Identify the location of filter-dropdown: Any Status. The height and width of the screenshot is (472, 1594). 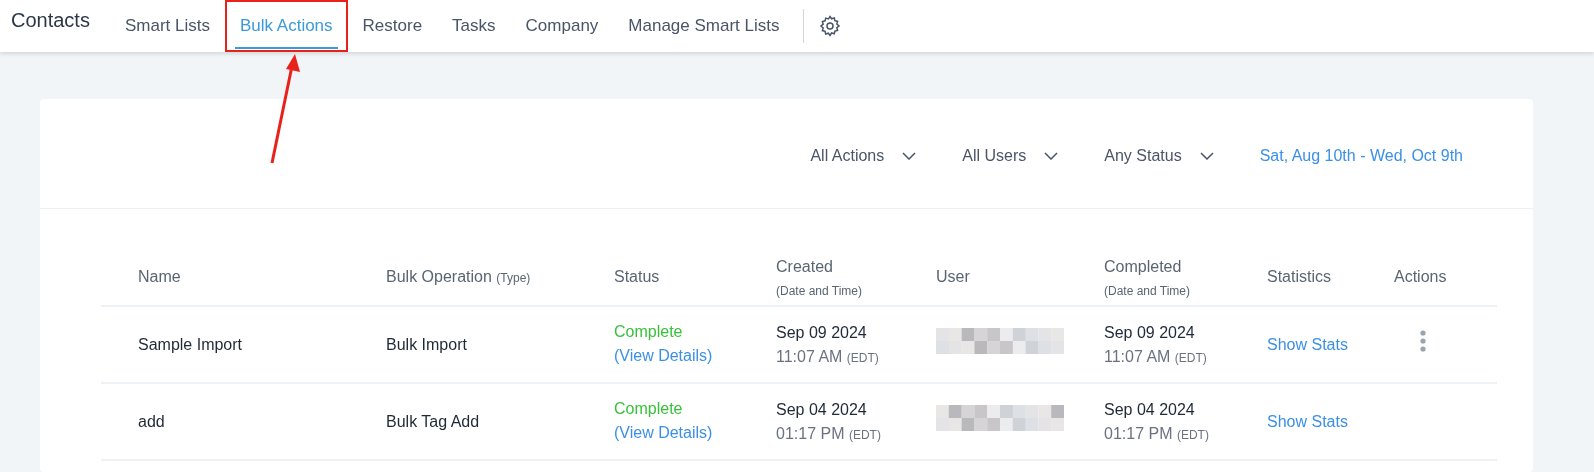
(1159, 155).